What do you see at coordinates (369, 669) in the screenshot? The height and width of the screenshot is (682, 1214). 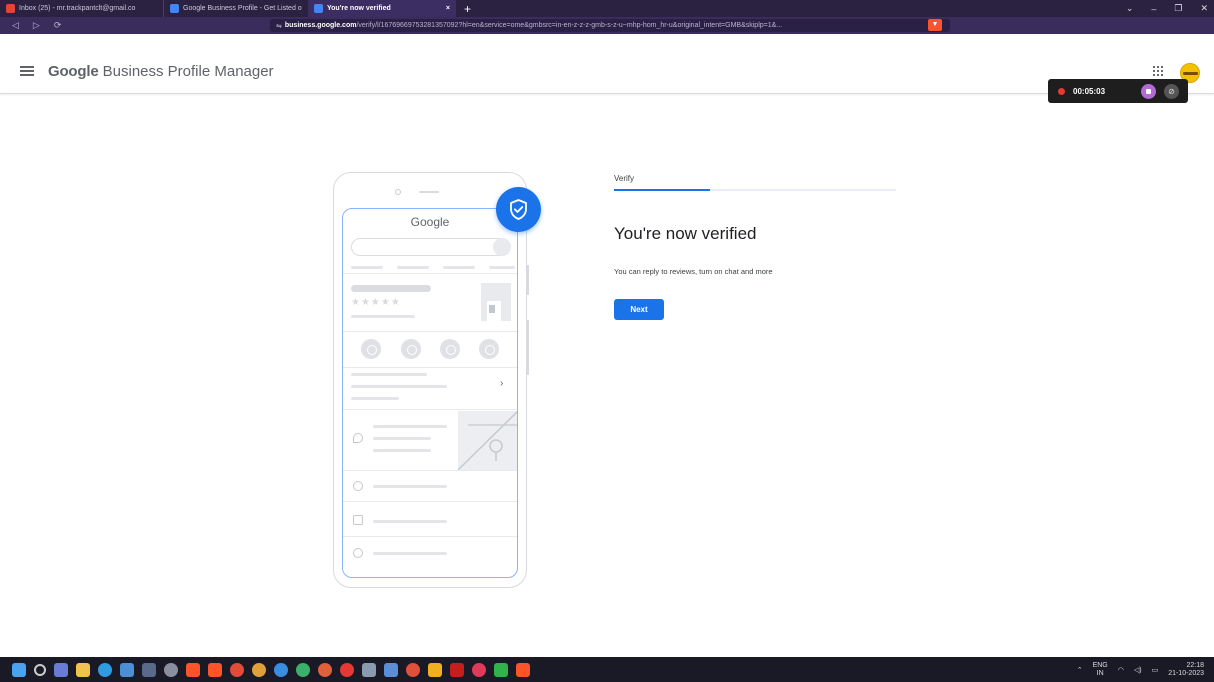 I see `calculator-icon` at bounding box center [369, 669].